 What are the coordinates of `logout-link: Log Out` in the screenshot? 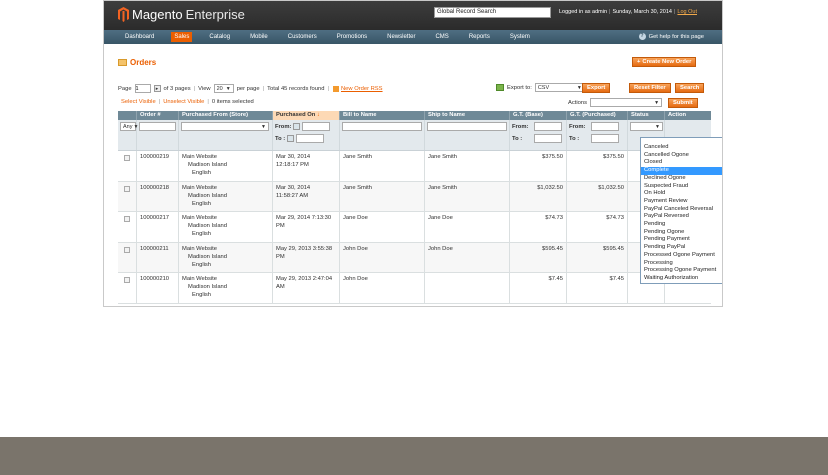 It's located at (687, 12).